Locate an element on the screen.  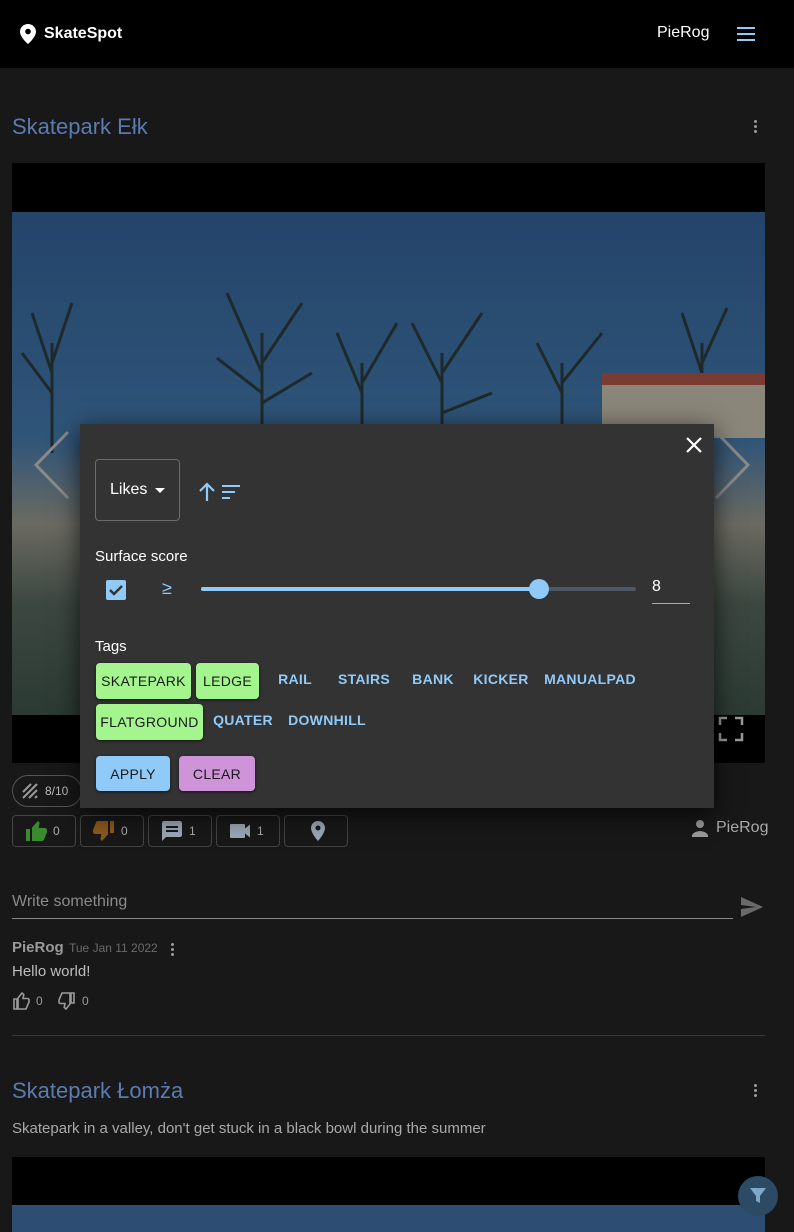
thumb-down-outline-icon is located at coordinates (66, 1001).